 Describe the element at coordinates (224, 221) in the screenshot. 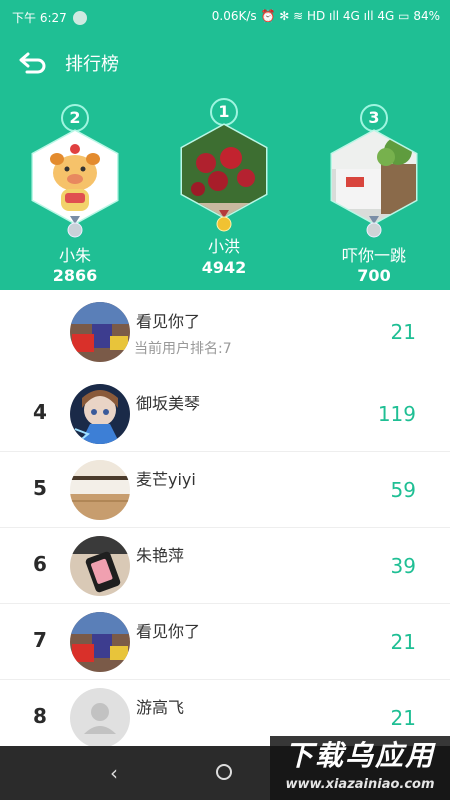

I see `gold-medal-icon` at that location.